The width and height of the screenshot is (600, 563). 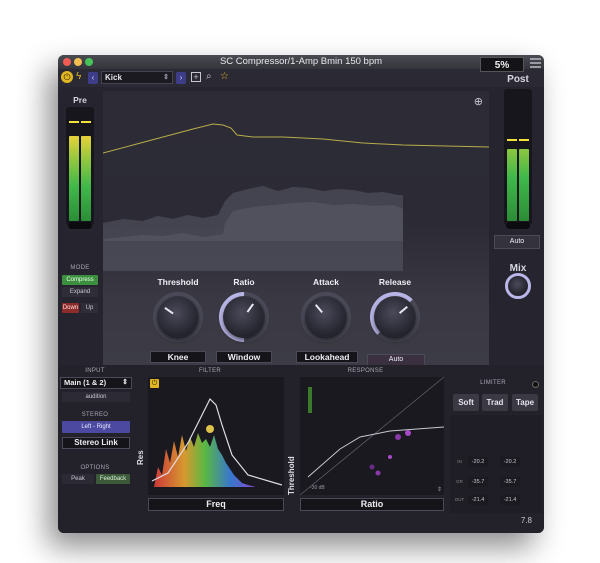 What do you see at coordinates (95, 415) in the screenshot?
I see `stereo-title: STEREO` at bounding box center [95, 415].